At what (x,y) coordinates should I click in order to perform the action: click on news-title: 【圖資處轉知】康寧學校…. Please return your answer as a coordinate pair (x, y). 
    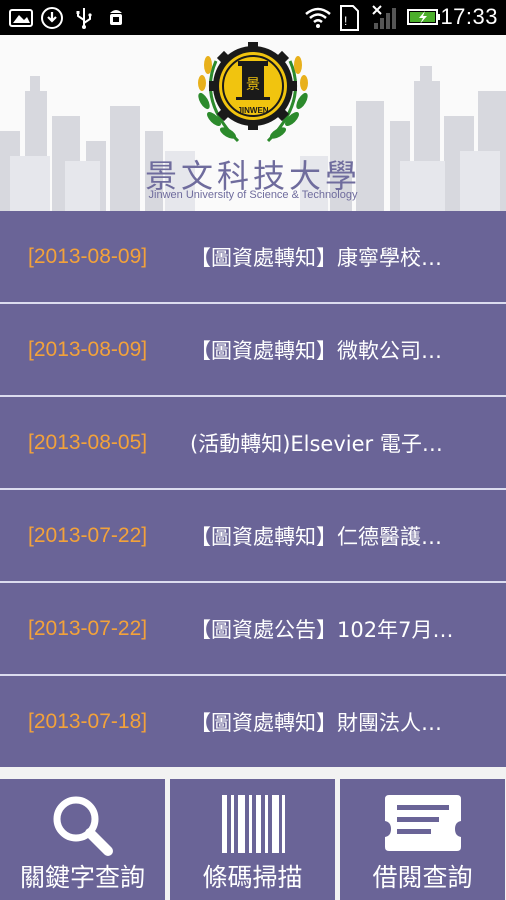
    Looking at the image, I should click on (316, 257).